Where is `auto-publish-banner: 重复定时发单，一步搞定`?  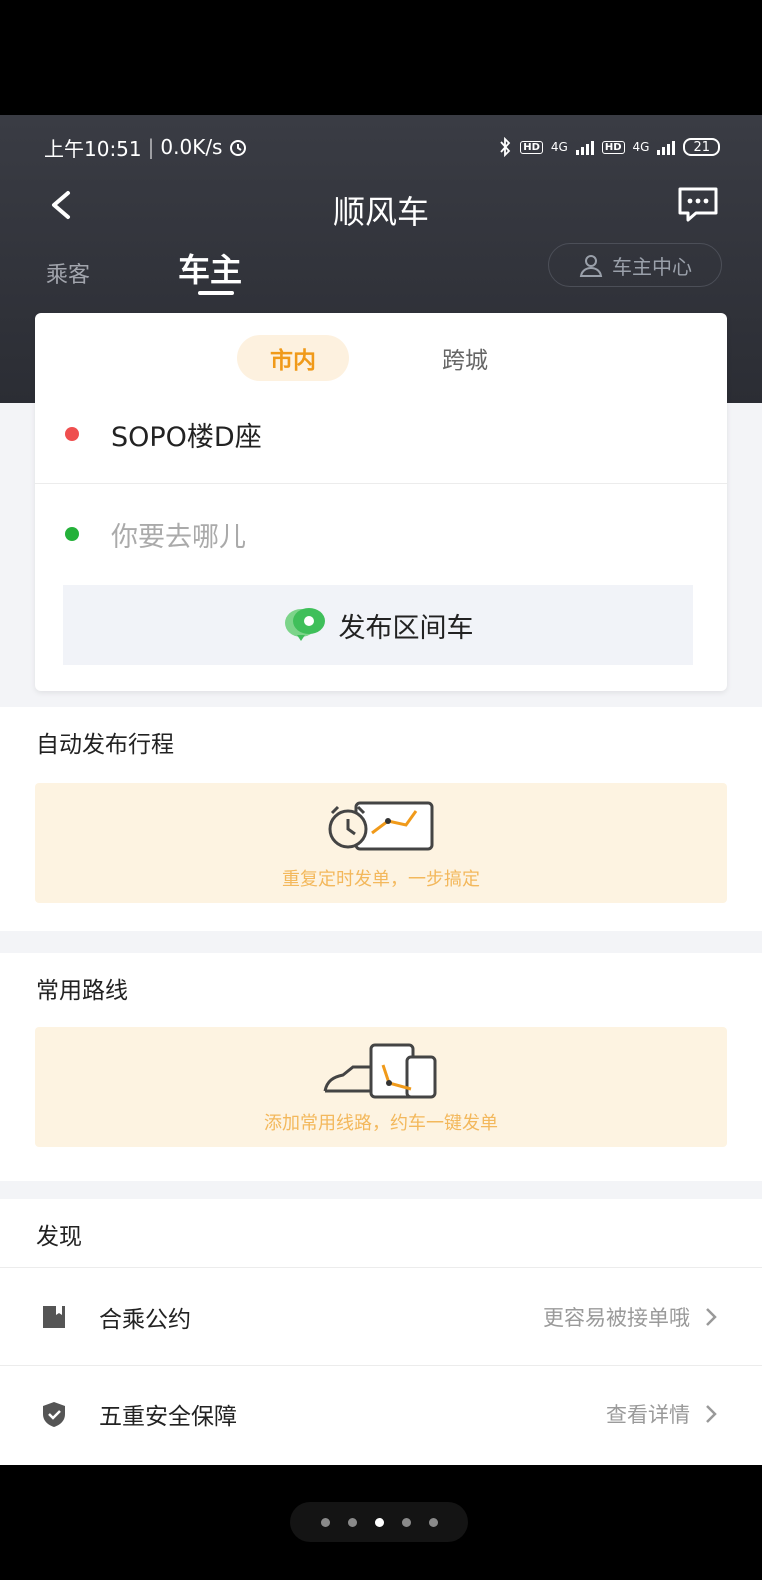
auto-publish-banner: 重复定时发单，一步搞定 is located at coordinates (381, 843).